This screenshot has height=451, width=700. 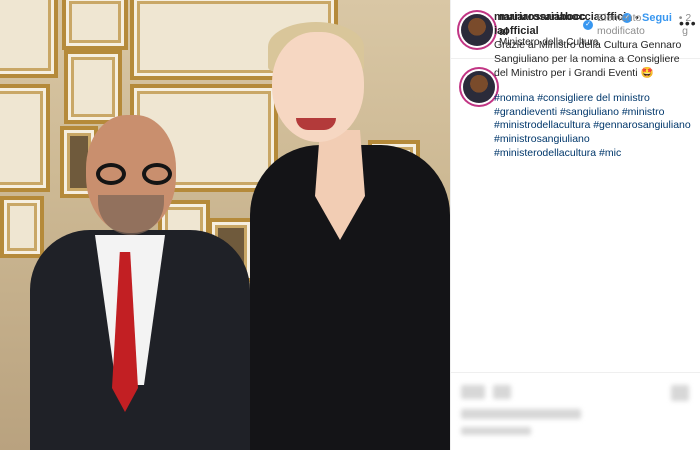 I want to click on beard, so click(x=131, y=215).